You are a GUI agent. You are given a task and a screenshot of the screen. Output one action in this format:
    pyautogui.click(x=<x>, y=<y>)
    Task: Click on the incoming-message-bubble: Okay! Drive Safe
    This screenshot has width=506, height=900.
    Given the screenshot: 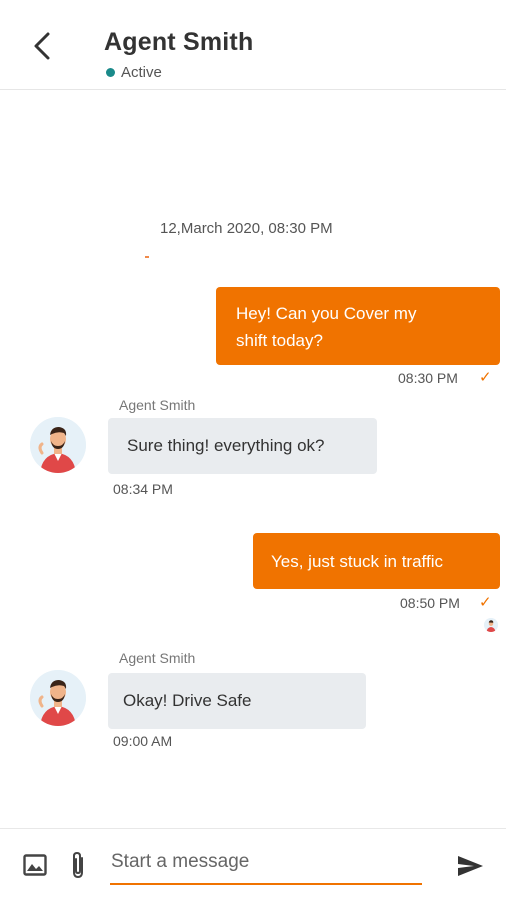 What is the action you would take?
    pyautogui.click(x=237, y=701)
    